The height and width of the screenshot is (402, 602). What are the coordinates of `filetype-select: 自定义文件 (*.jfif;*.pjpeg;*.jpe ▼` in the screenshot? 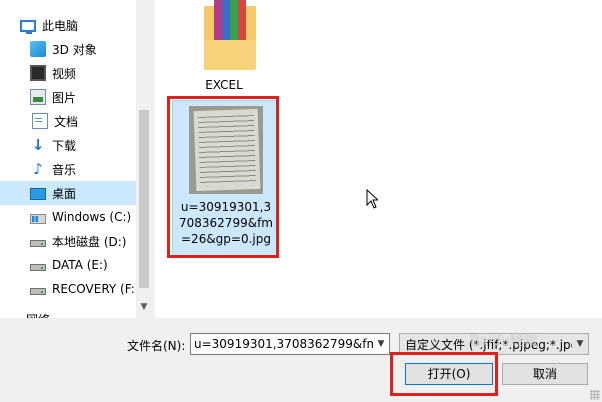 It's located at (494, 344).